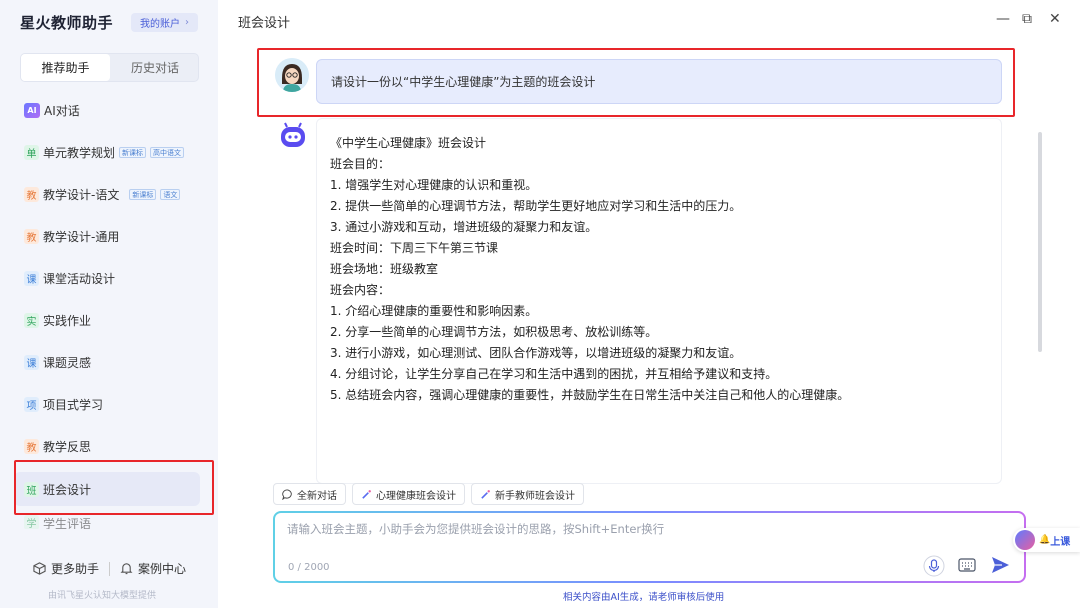 This screenshot has width=1080, height=608. Describe the element at coordinates (62, 110) in the screenshot. I see `sidebar-item-label: AI对话` at that location.